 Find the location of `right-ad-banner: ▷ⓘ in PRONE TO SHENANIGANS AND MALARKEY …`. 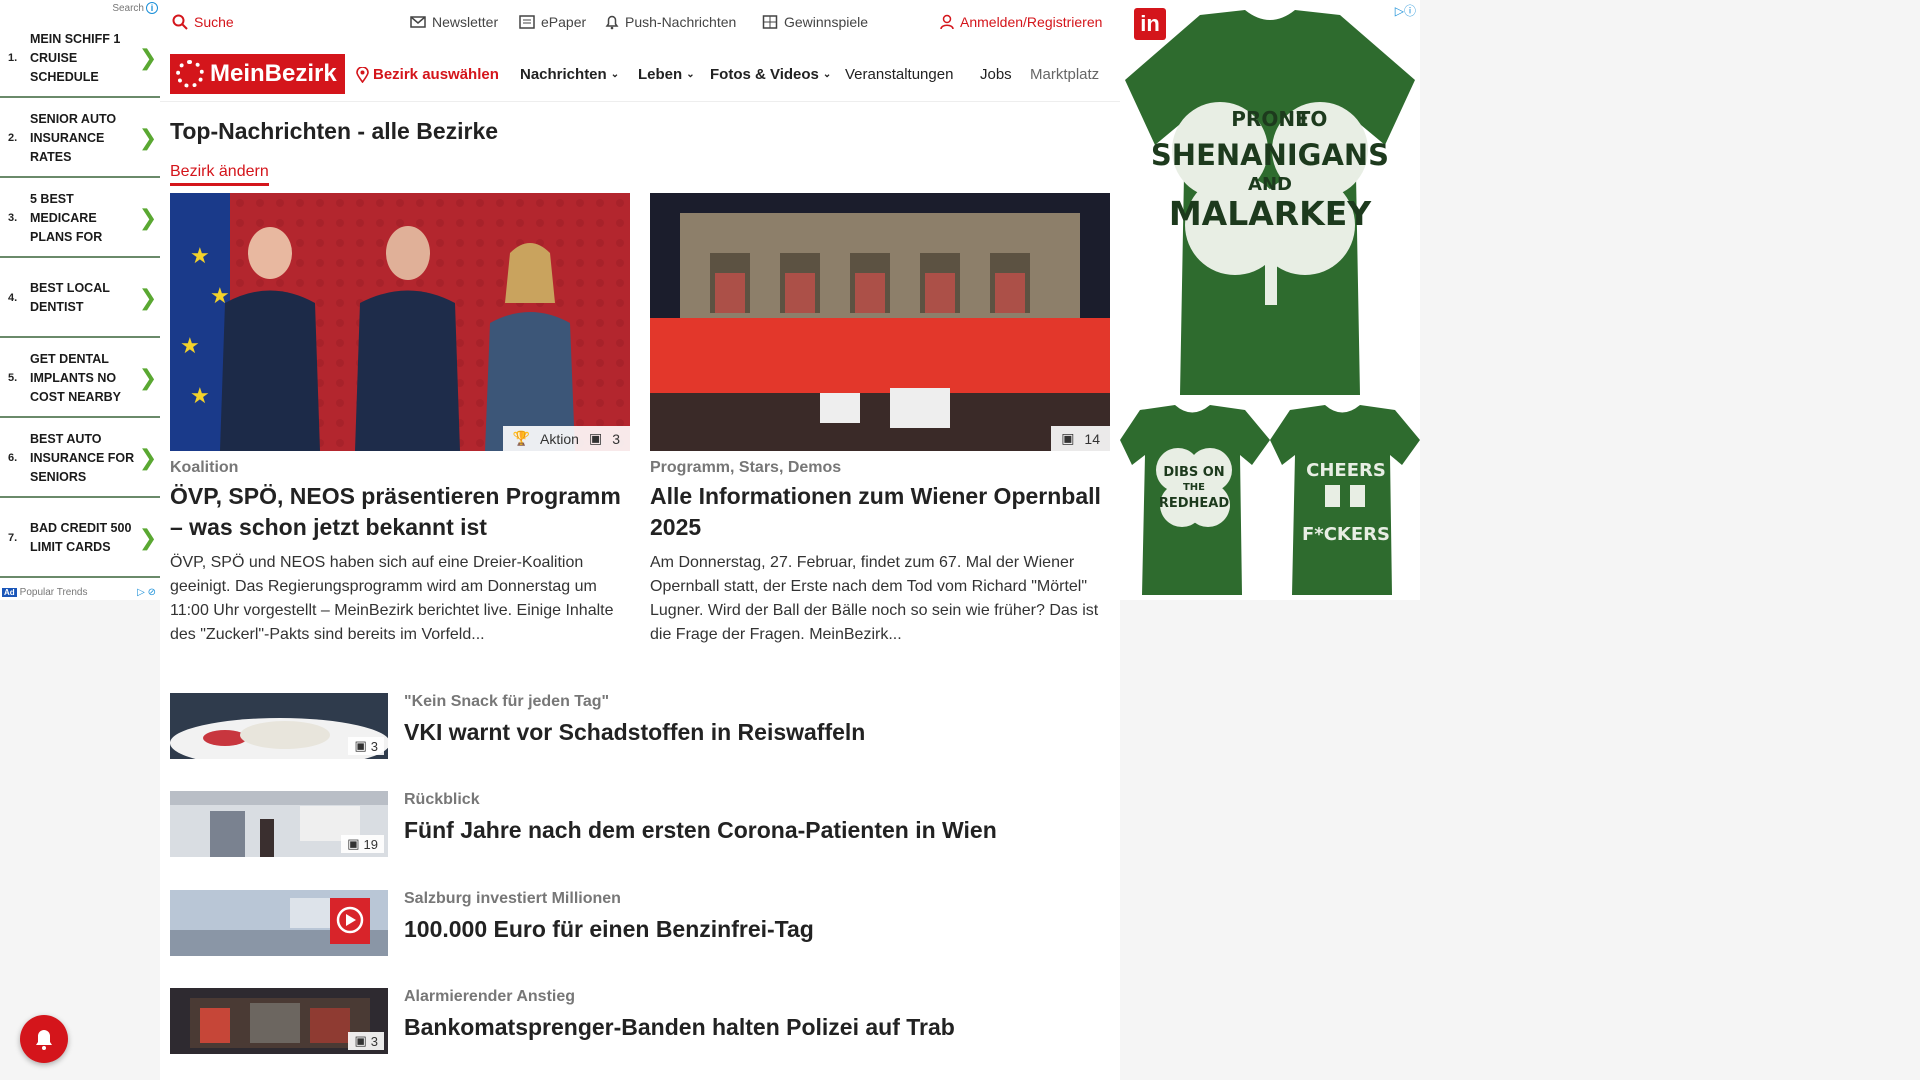

right-ad-banner: ▷ⓘ in PRONE TO SHENANIGANS AND MALARKEY … is located at coordinates (1270, 300).